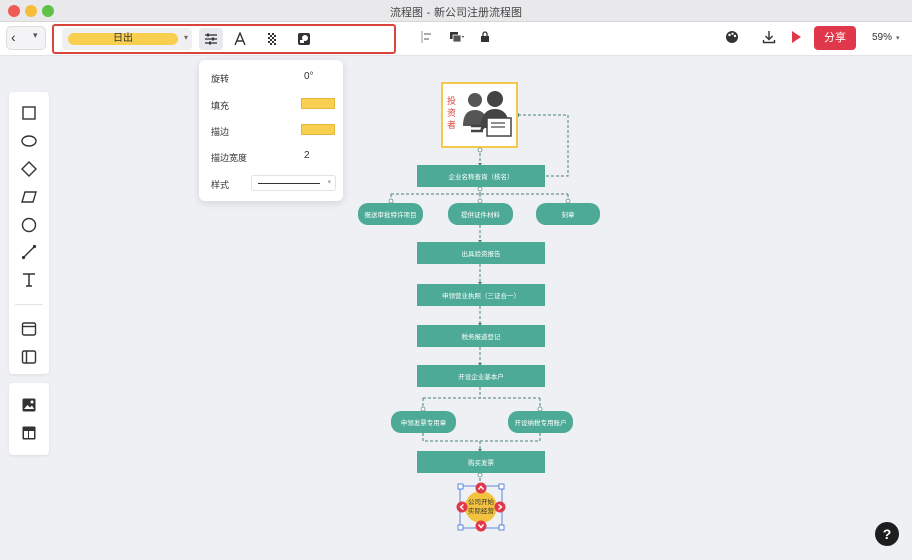  Describe the element at coordinates (887, 534) in the screenshot. I see `help-button: ?` at that location.